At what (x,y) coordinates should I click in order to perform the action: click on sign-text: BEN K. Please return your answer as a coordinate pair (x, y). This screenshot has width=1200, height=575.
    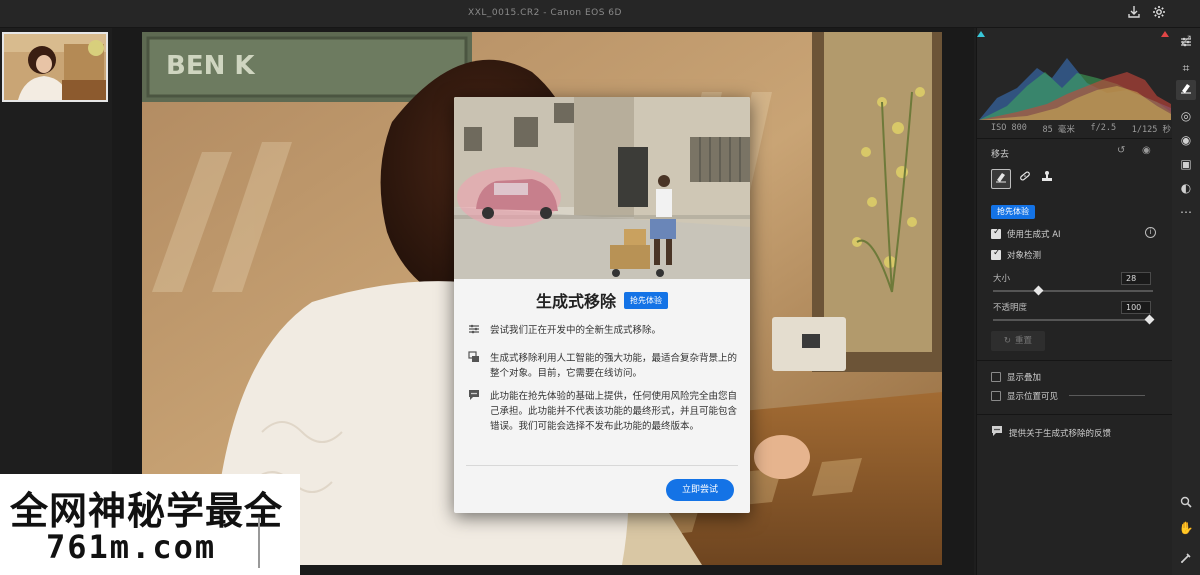
    Looking at the image, I should click on (210, 66).